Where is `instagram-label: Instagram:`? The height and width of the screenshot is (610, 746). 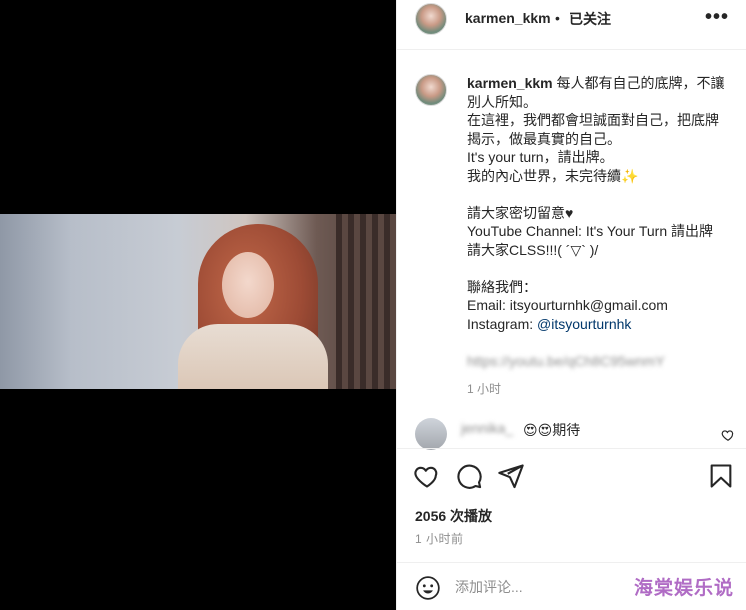 instagram-label: Instagram: is located at coordinates (502, 323).